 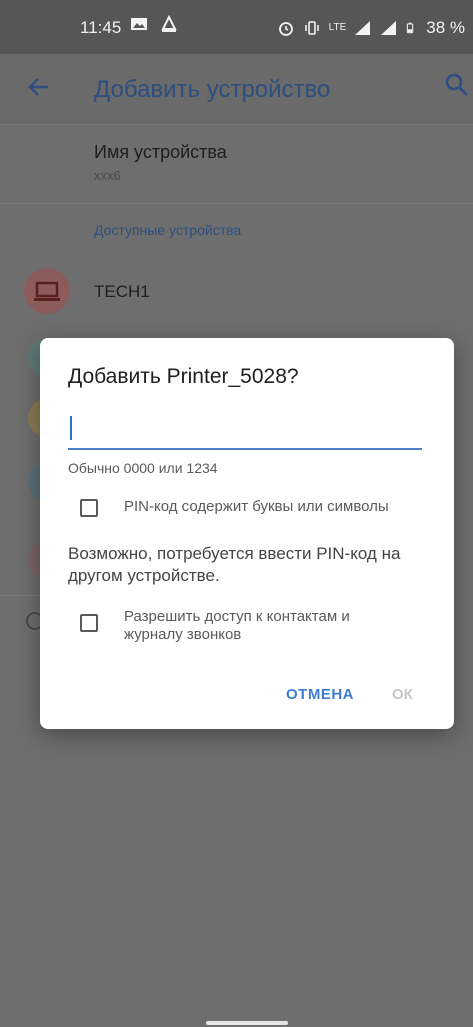 I want to click on cast-icon, so click(x=169, y=23).